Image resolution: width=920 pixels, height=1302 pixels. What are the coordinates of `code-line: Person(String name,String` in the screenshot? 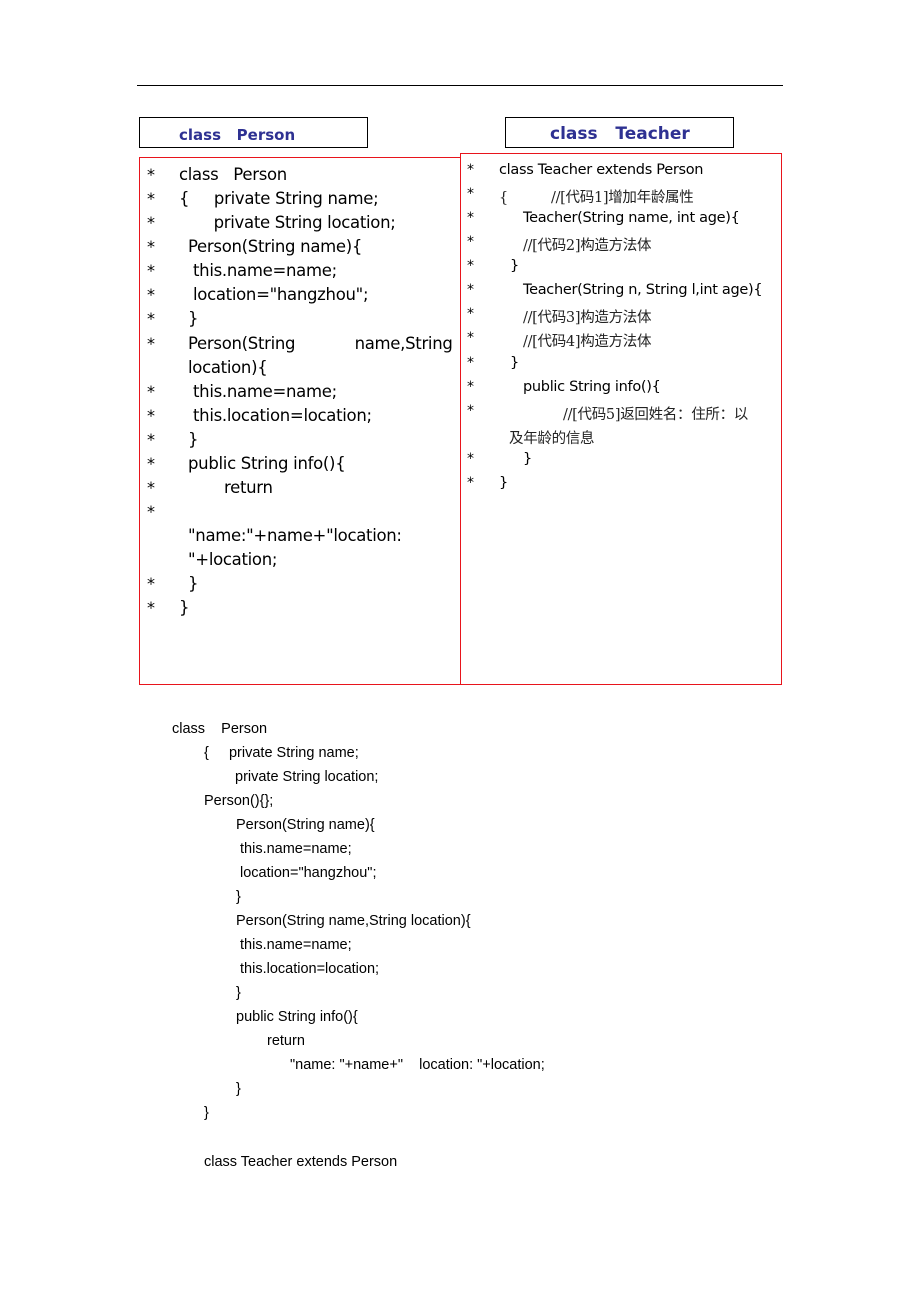 It's located at (320, 343).